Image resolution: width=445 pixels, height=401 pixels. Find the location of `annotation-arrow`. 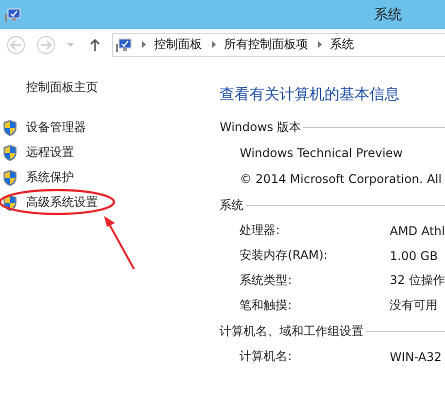

annotation-arrow is located at coordinates (119, 243).